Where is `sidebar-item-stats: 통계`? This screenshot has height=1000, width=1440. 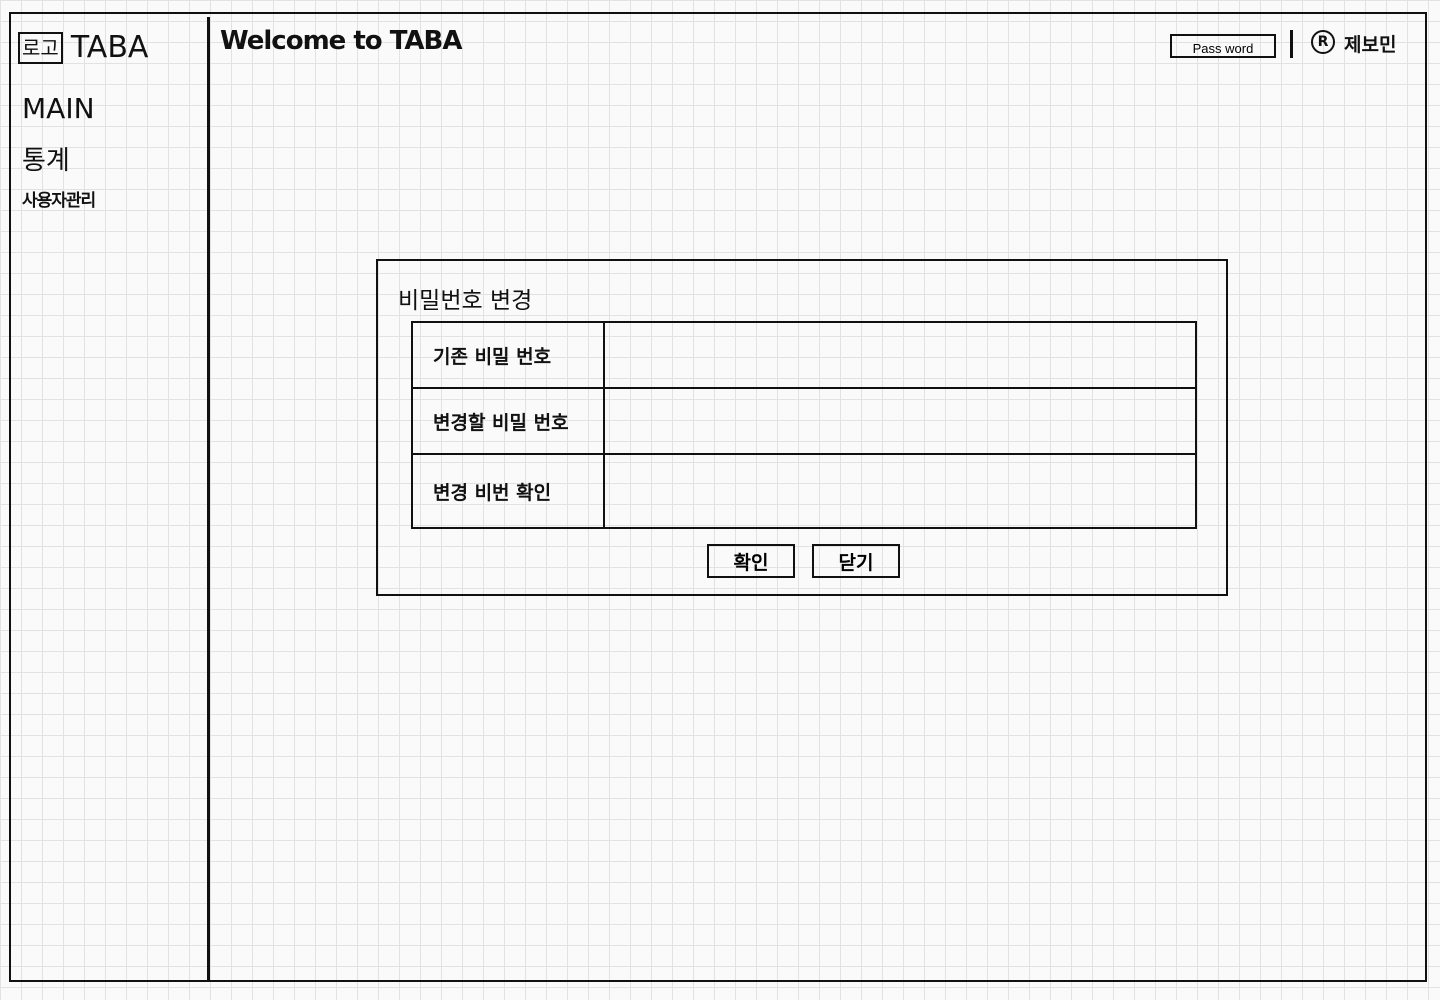 sidebar-item-stats: 통계 is located at coordinates (46, 158).